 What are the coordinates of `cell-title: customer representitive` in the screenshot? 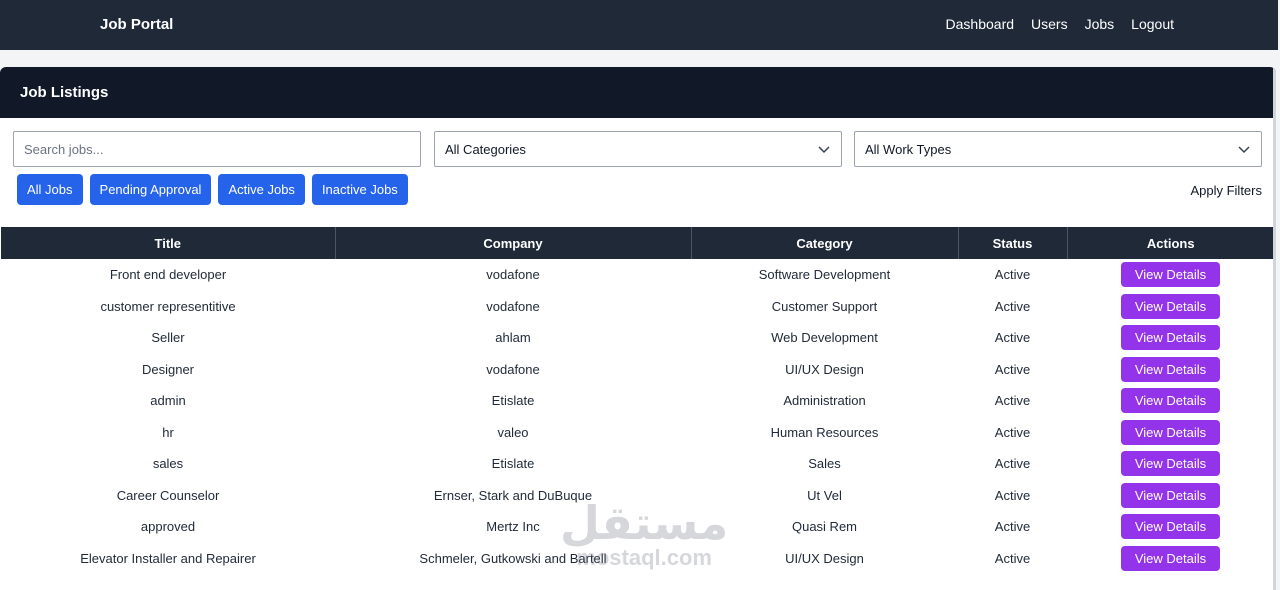 It's located at (168, 306).